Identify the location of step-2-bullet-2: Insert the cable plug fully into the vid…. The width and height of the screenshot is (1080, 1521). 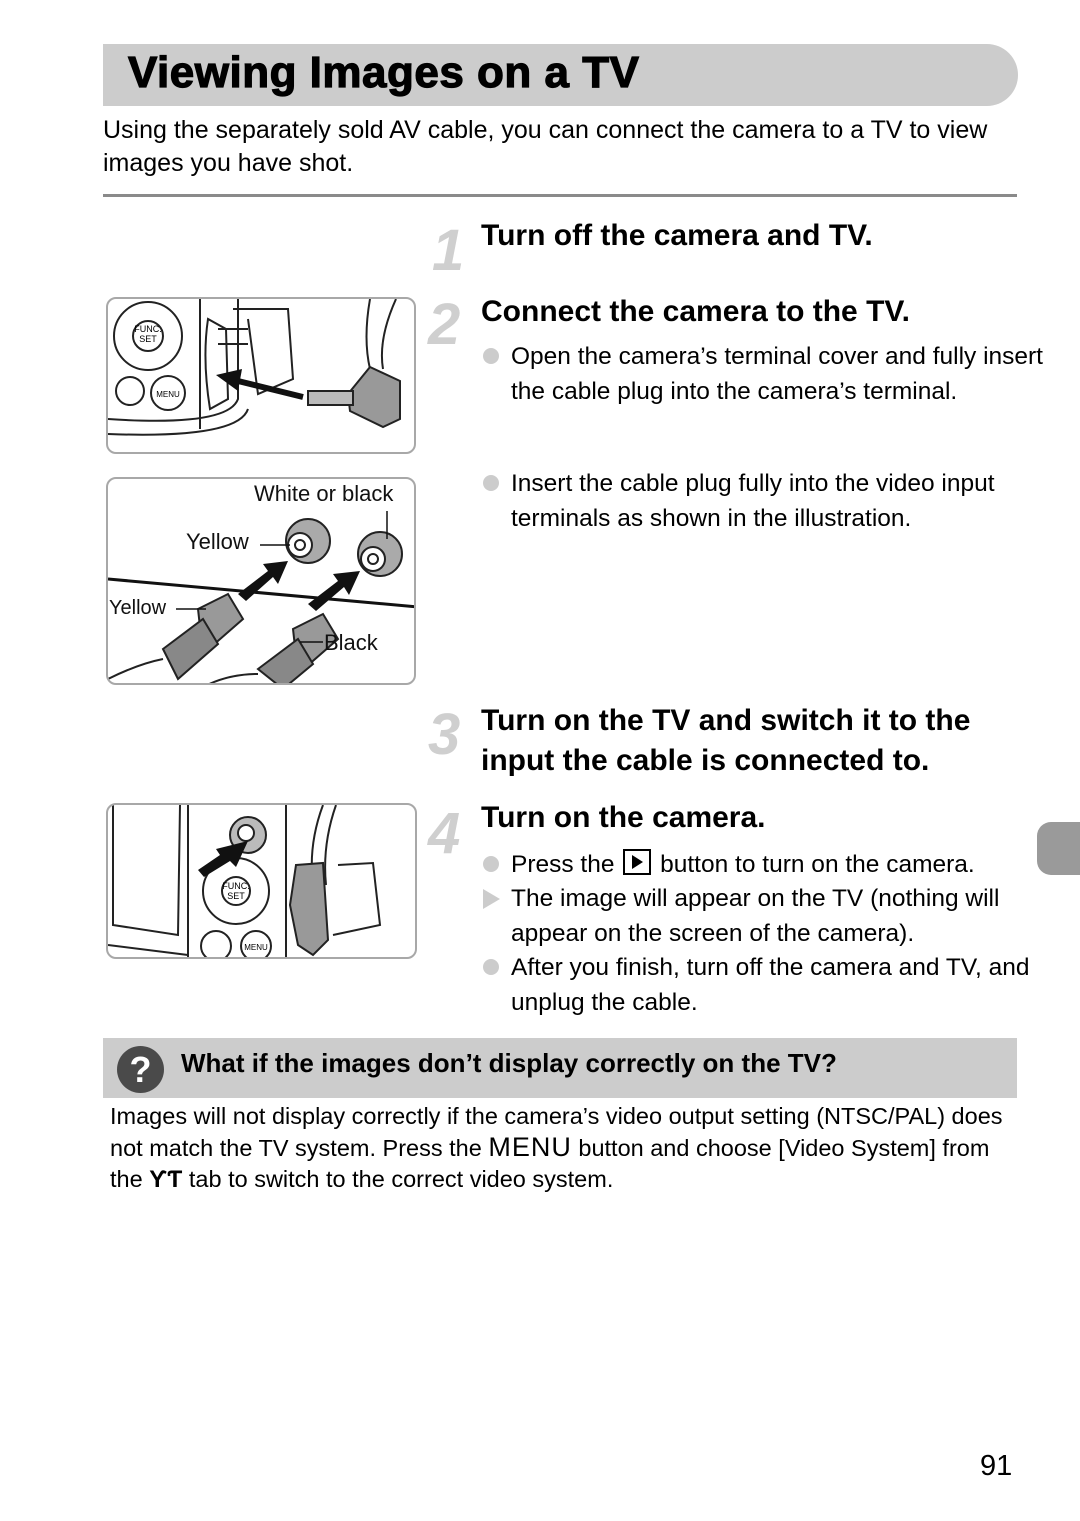
(767, 501).